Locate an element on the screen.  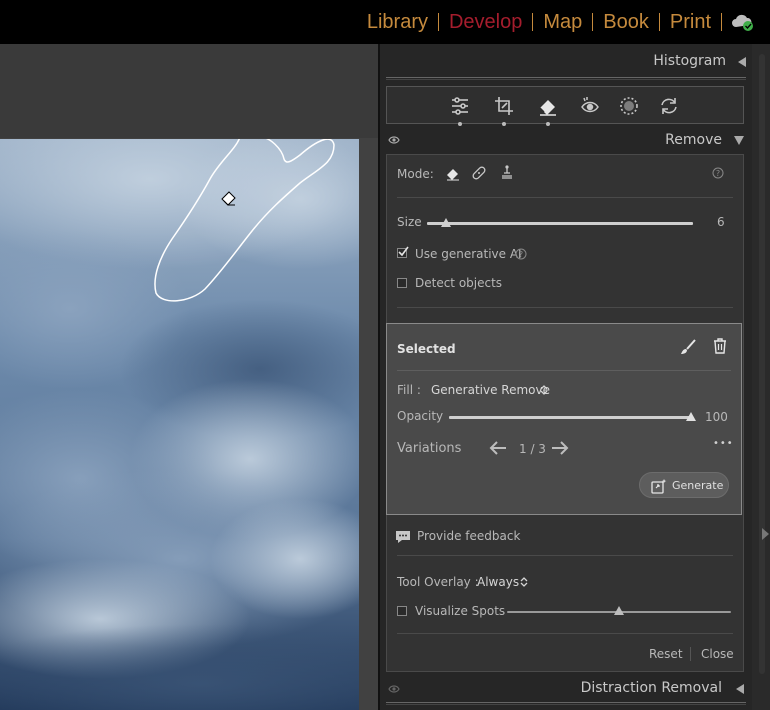
sliders-icon is located at coordinates (460, 110).